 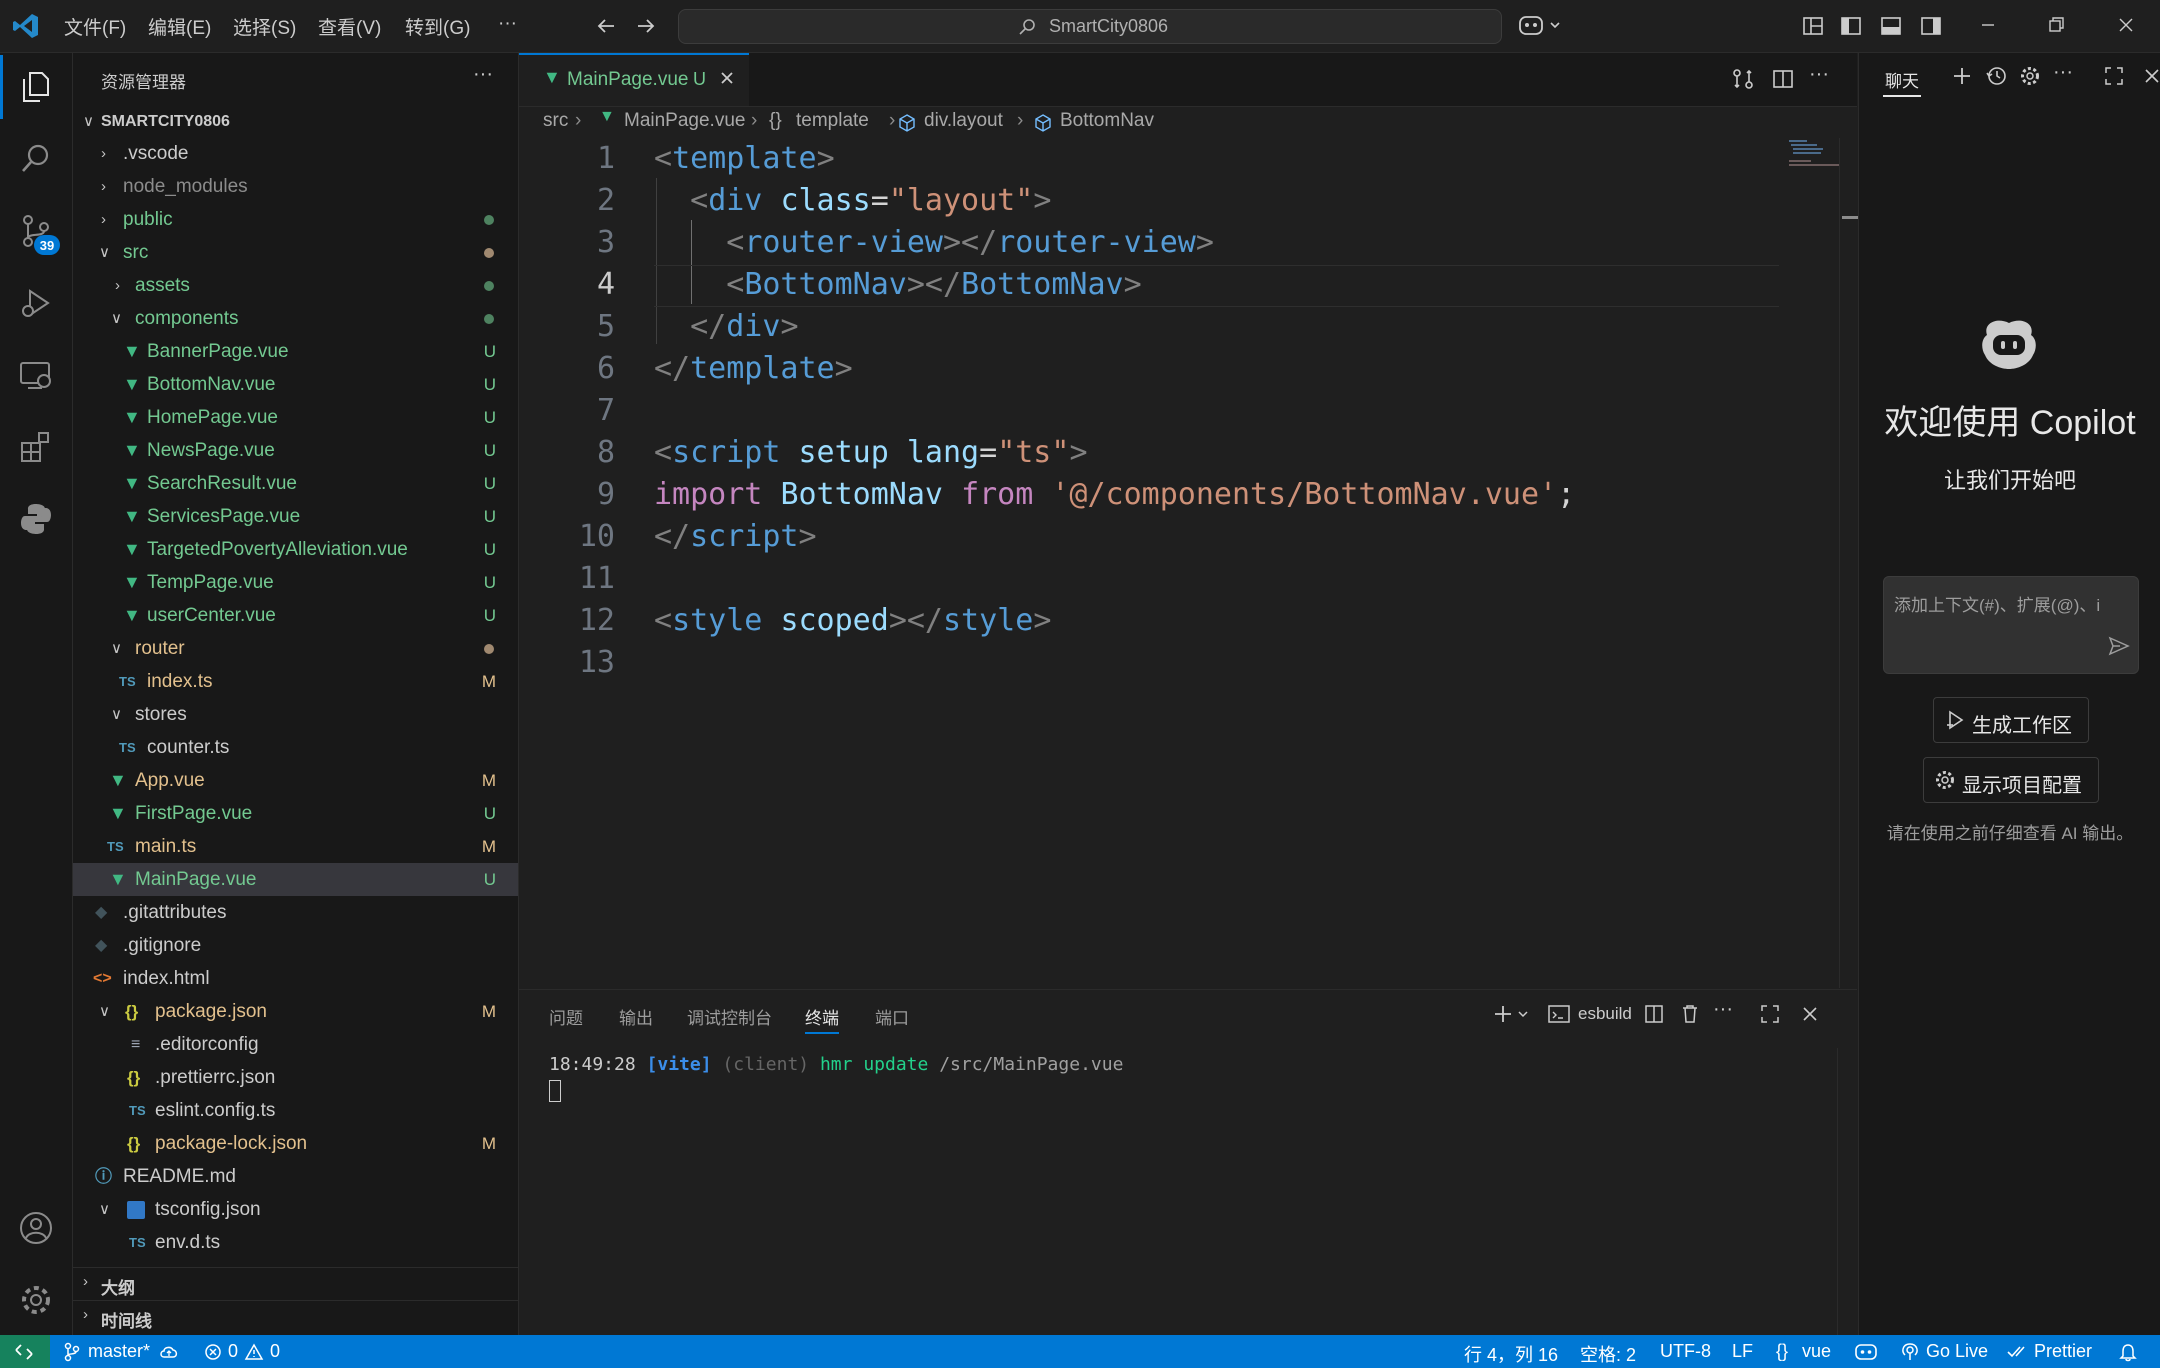 What do you see at coordinates (295, 1143) in the screenshot?
I see `tree-item-package-lock: {} package-lock.json M` at bounding box center [295, 1143].